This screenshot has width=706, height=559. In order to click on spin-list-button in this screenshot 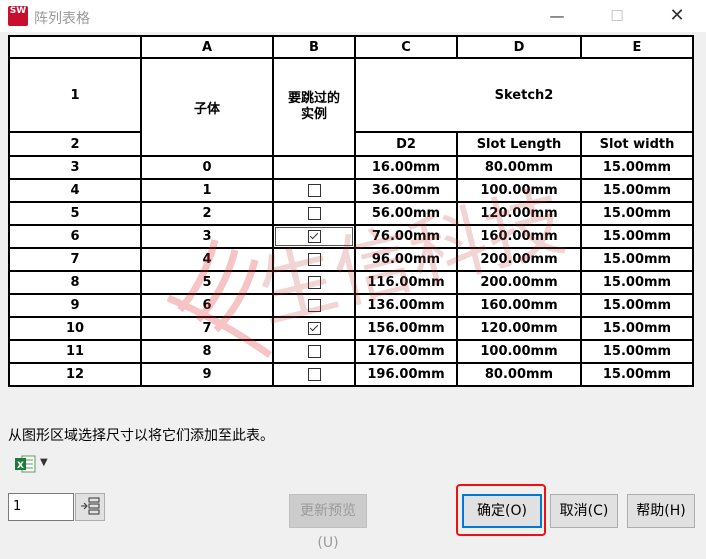, I will do `click(90, 507)`.